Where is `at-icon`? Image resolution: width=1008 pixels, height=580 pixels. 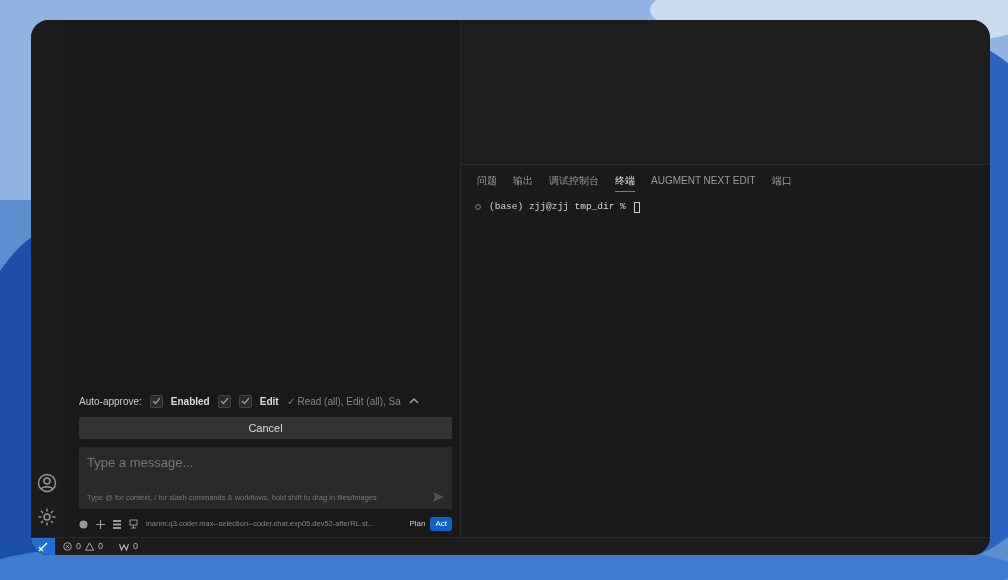 at-icon is located at coordinates (83, 524).